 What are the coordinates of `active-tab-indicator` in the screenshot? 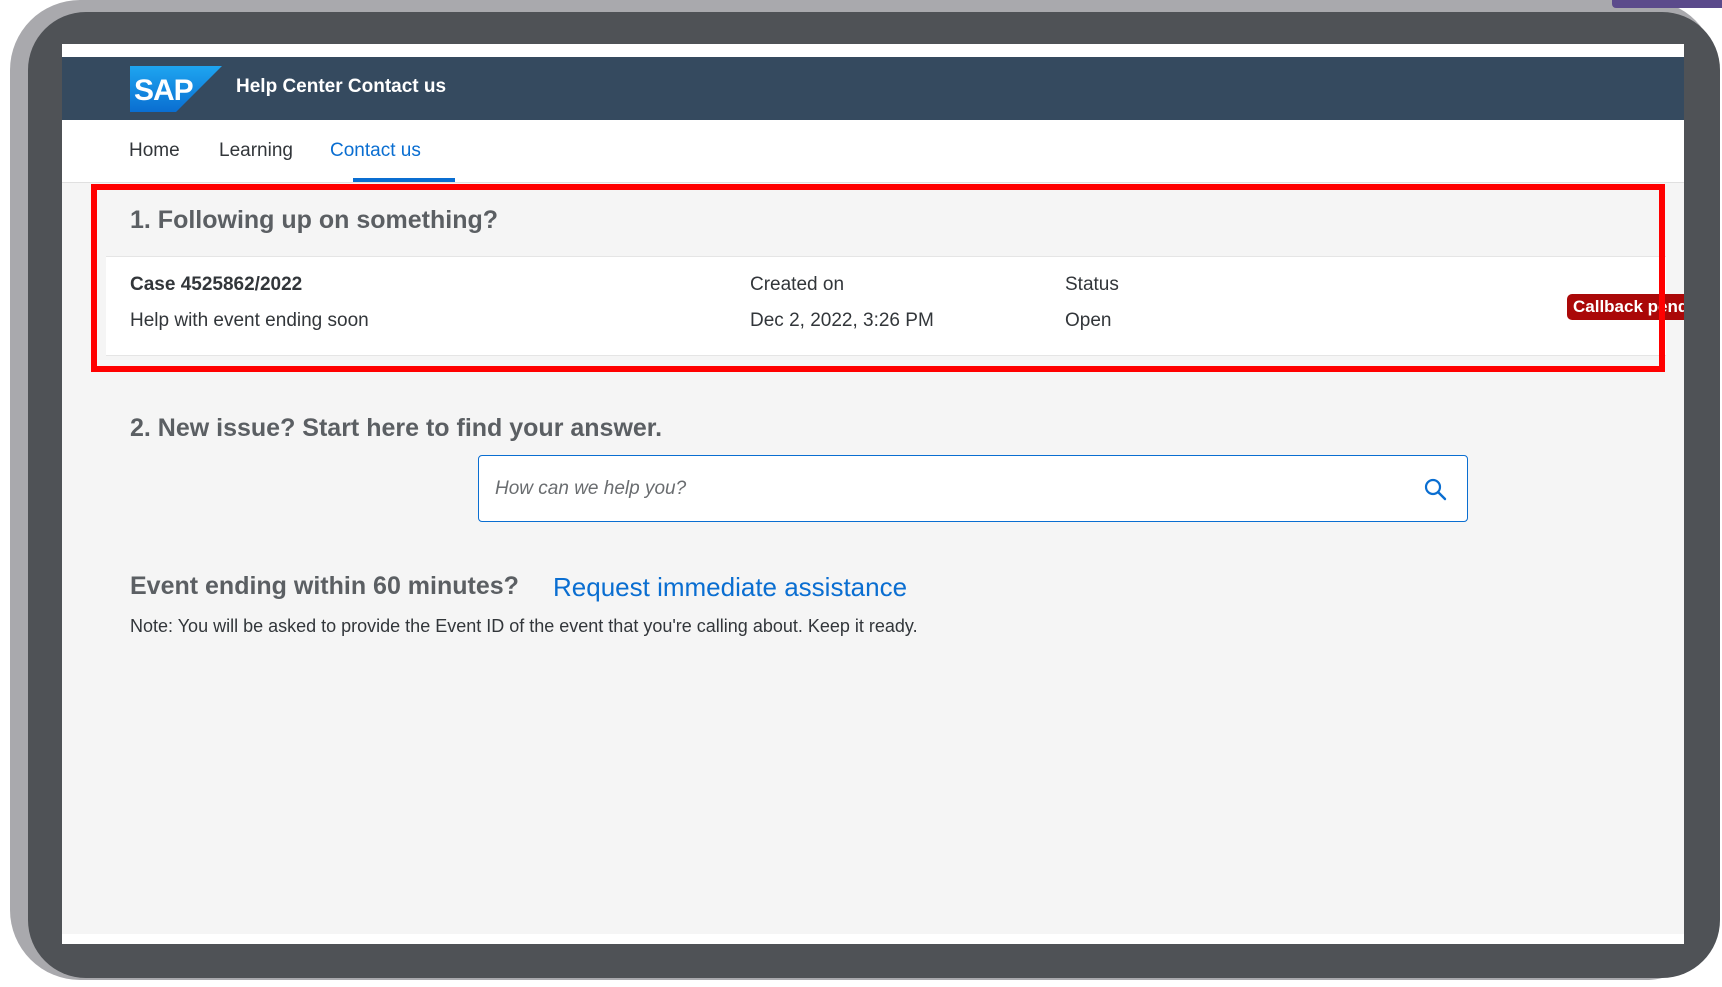 It's located at (404, 180).